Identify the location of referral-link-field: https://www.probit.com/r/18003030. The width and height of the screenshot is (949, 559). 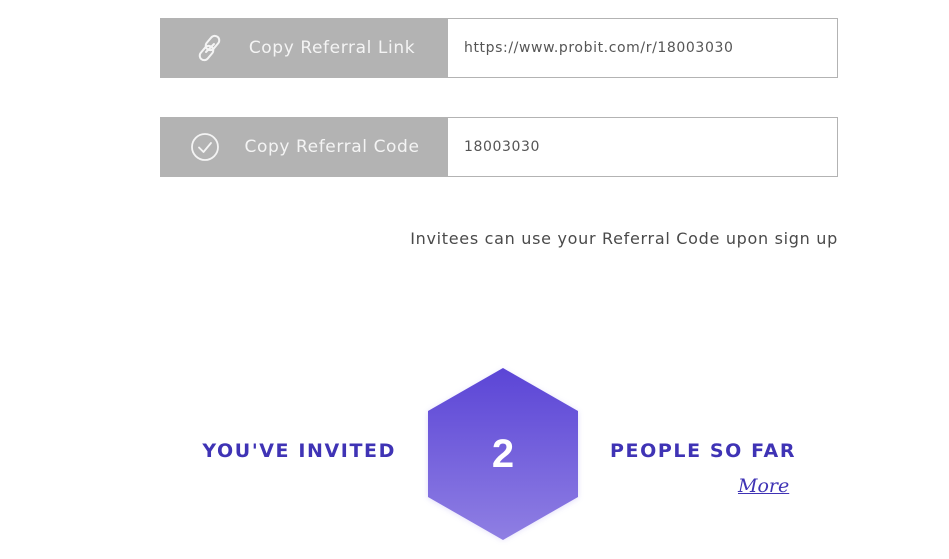
(643, 48).